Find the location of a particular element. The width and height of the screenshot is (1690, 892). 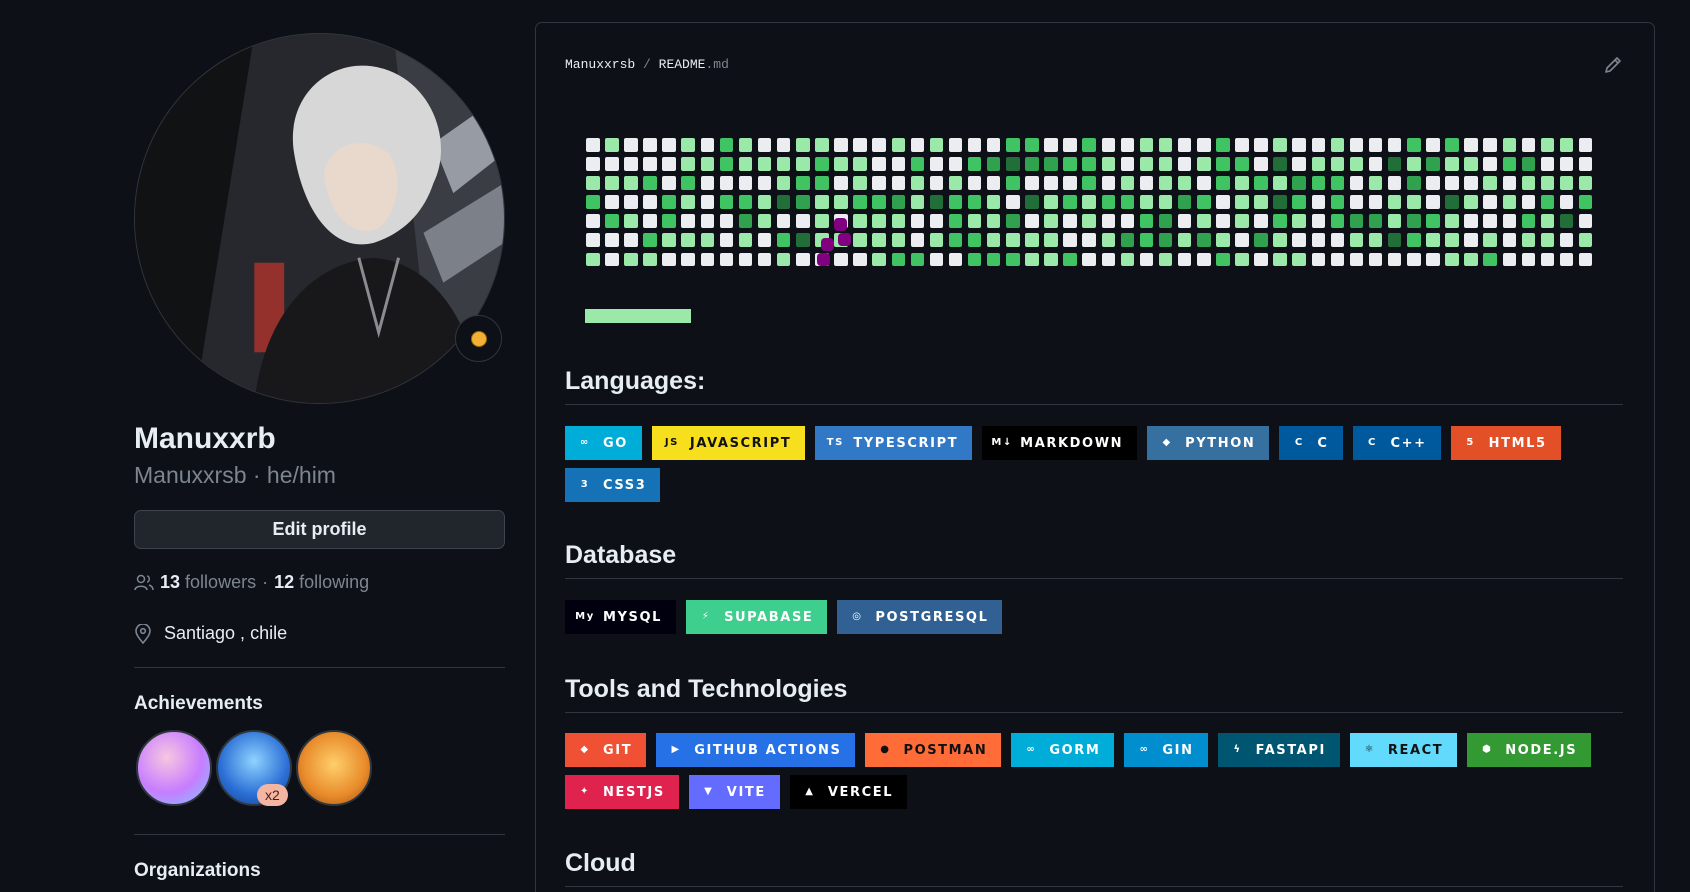

badge-react: ⚛ REACT is located at coordinates (1403, 750).